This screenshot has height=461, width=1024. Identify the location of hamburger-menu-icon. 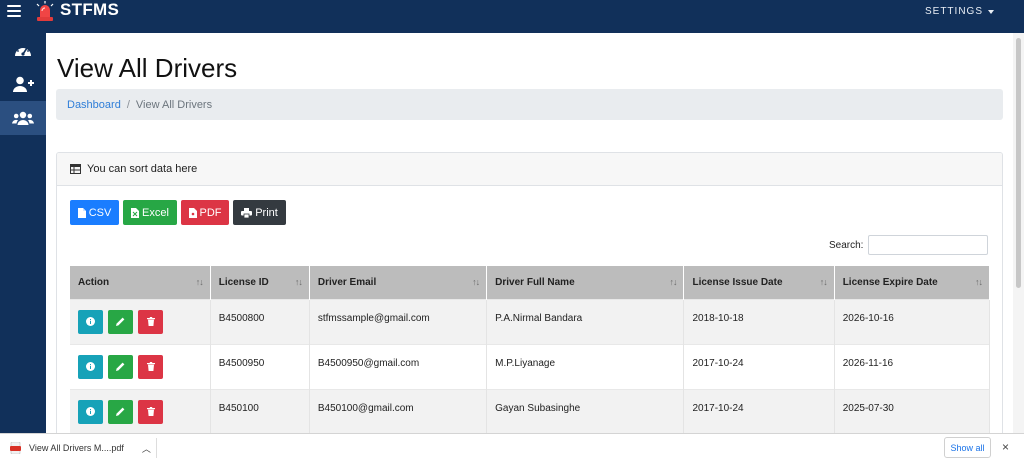
(14, 11).